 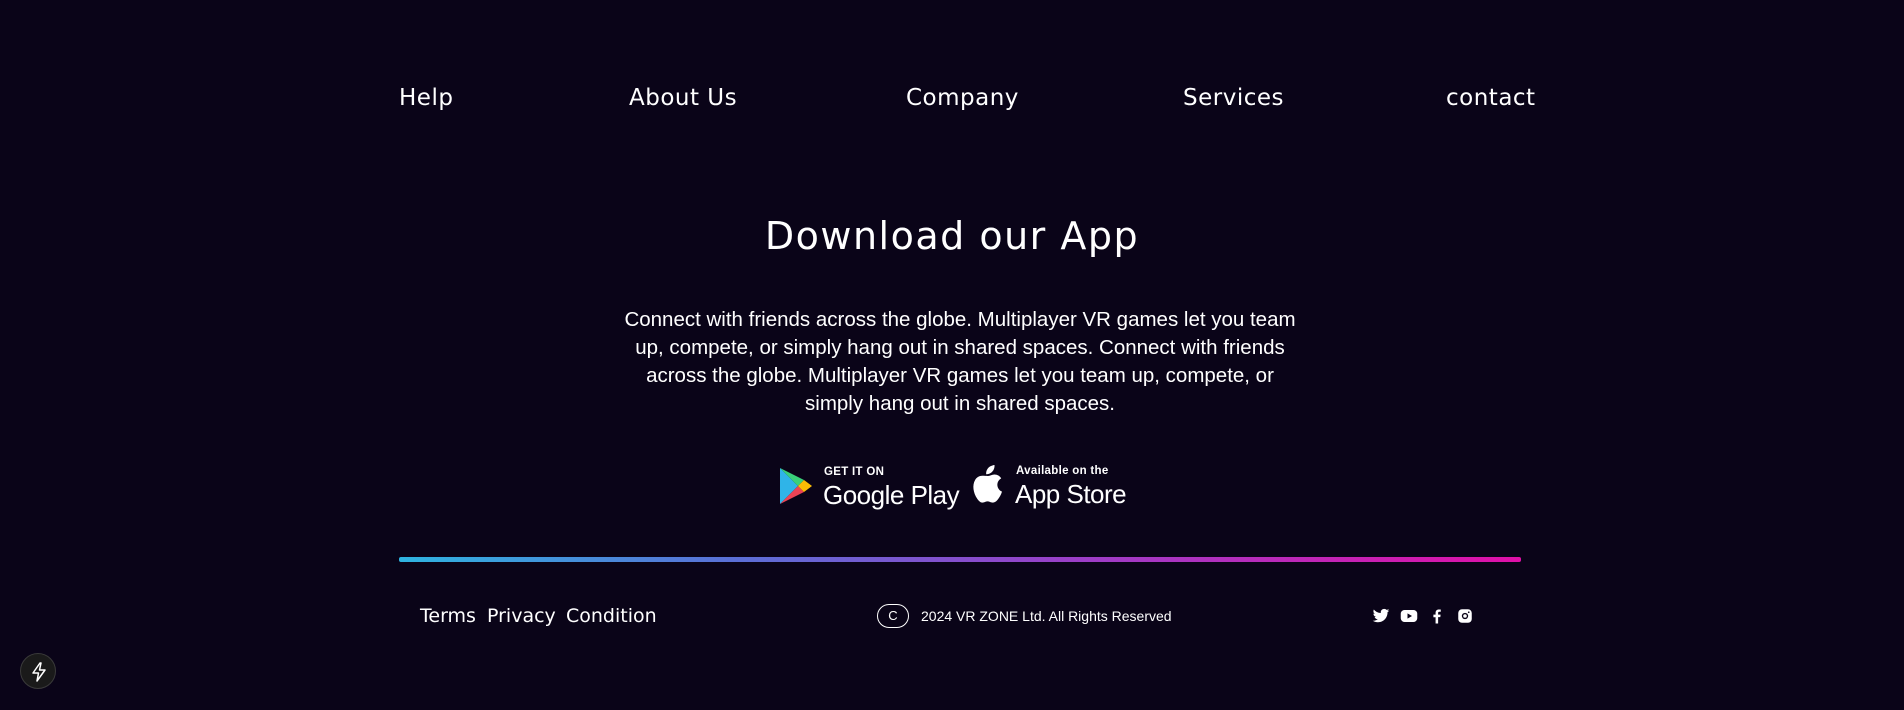 I want to click on app-store-button: Available on the App Store, so click(x=1057, y=486).